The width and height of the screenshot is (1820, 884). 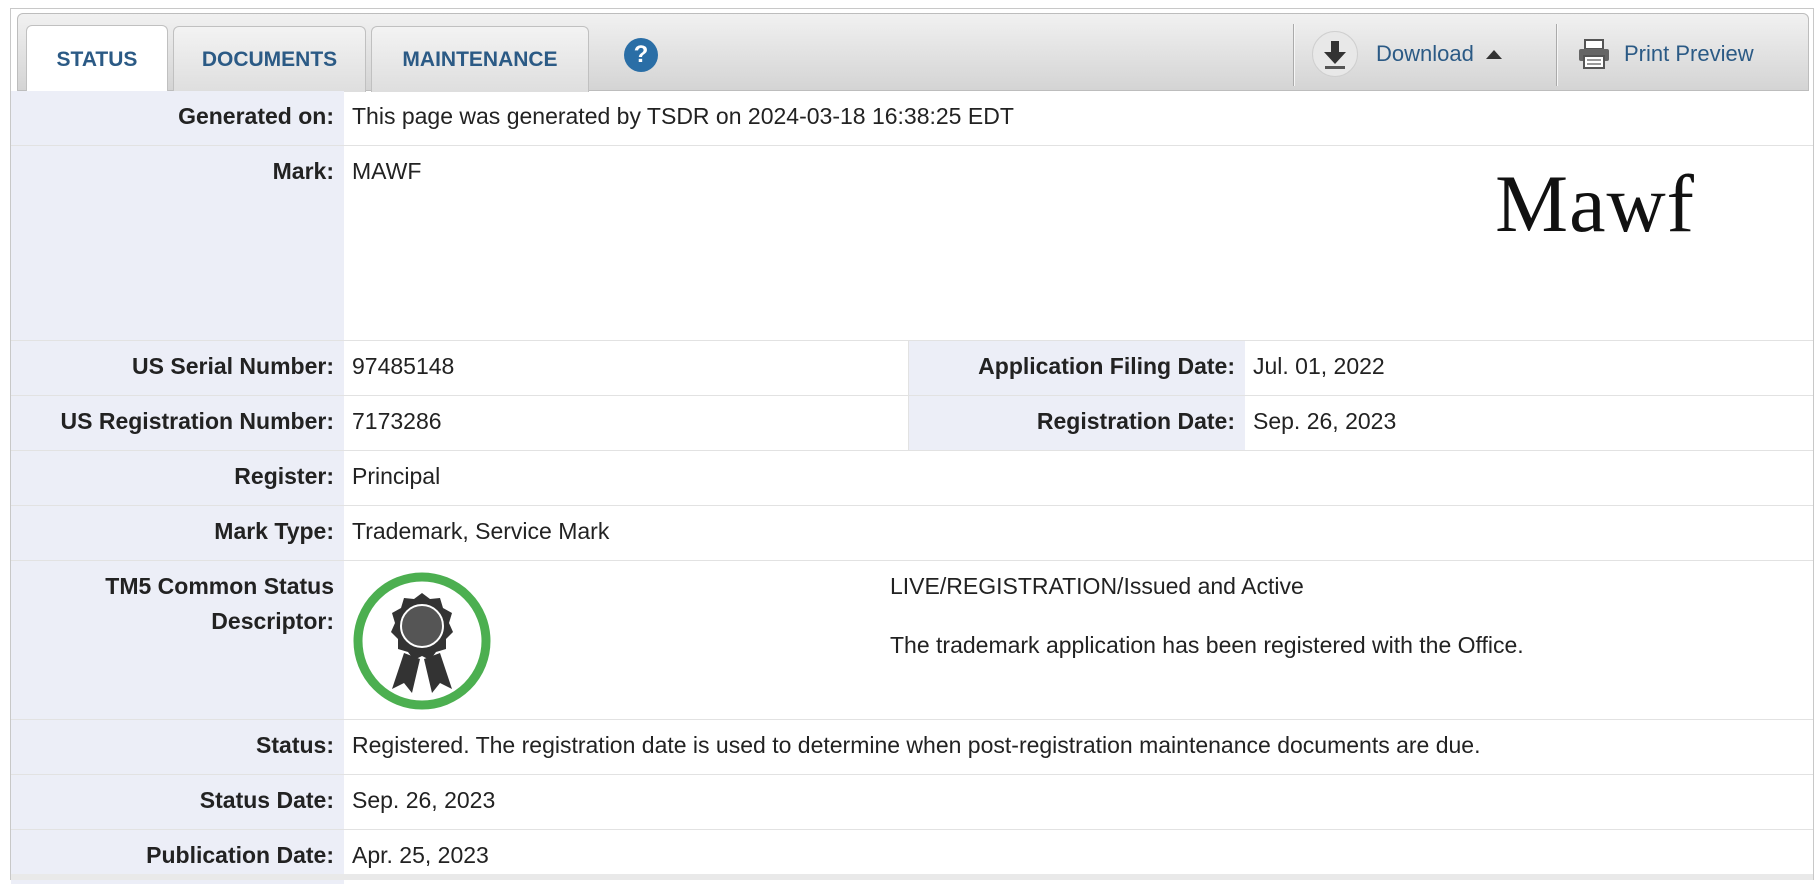 What do you see at coordinates (626, 368) in the screenshot?
I see `serial-number-value: 97485148` at bounding box center [626, 368].